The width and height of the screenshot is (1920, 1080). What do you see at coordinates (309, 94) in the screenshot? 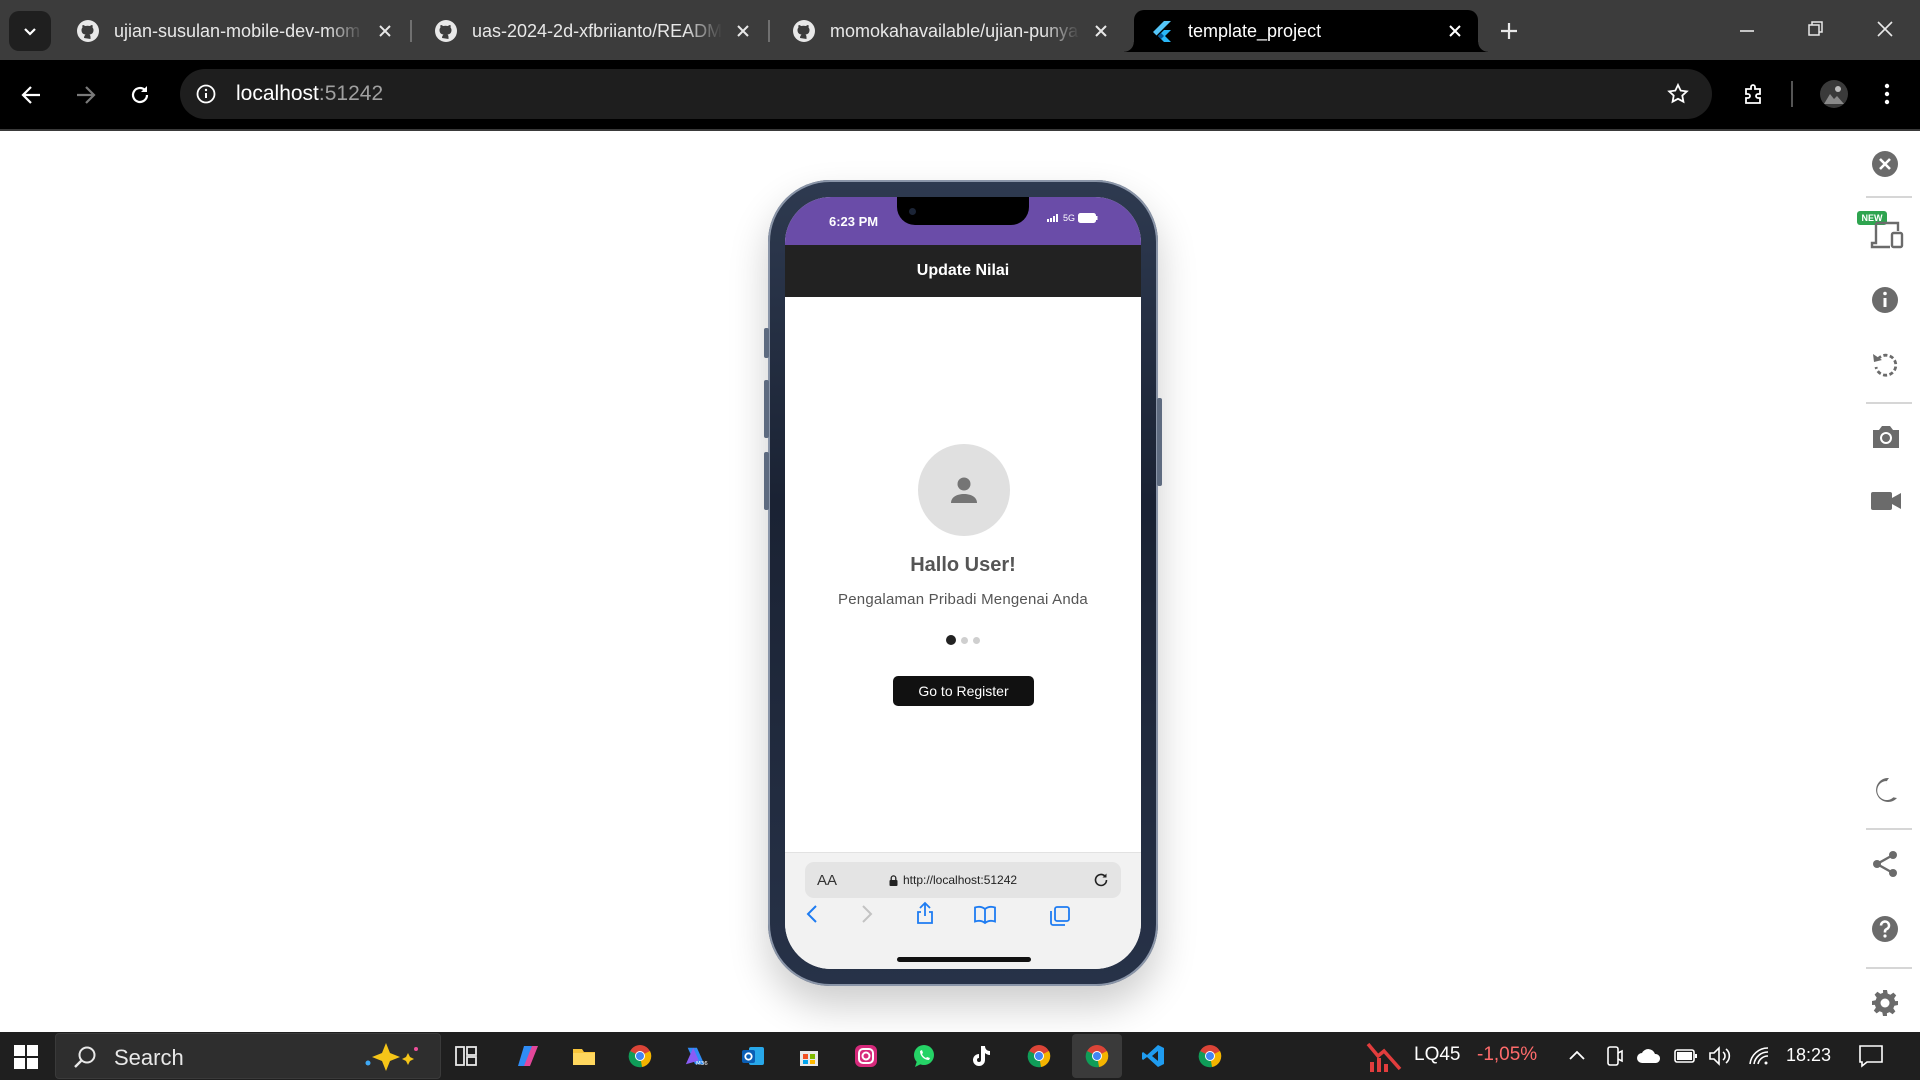
I see `address-url: localhost:51242` at bounding box center [309, 94].